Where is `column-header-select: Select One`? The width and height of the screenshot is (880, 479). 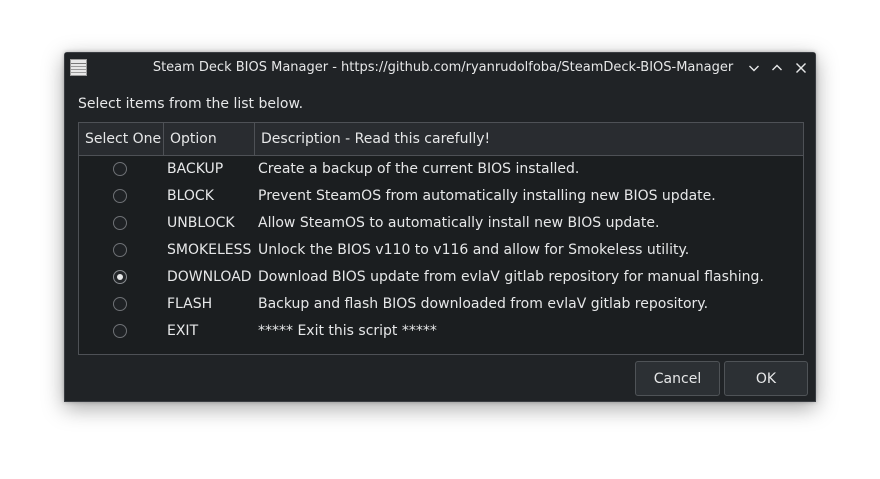
column-header-select: Select One is located at coordinates (121, 139).